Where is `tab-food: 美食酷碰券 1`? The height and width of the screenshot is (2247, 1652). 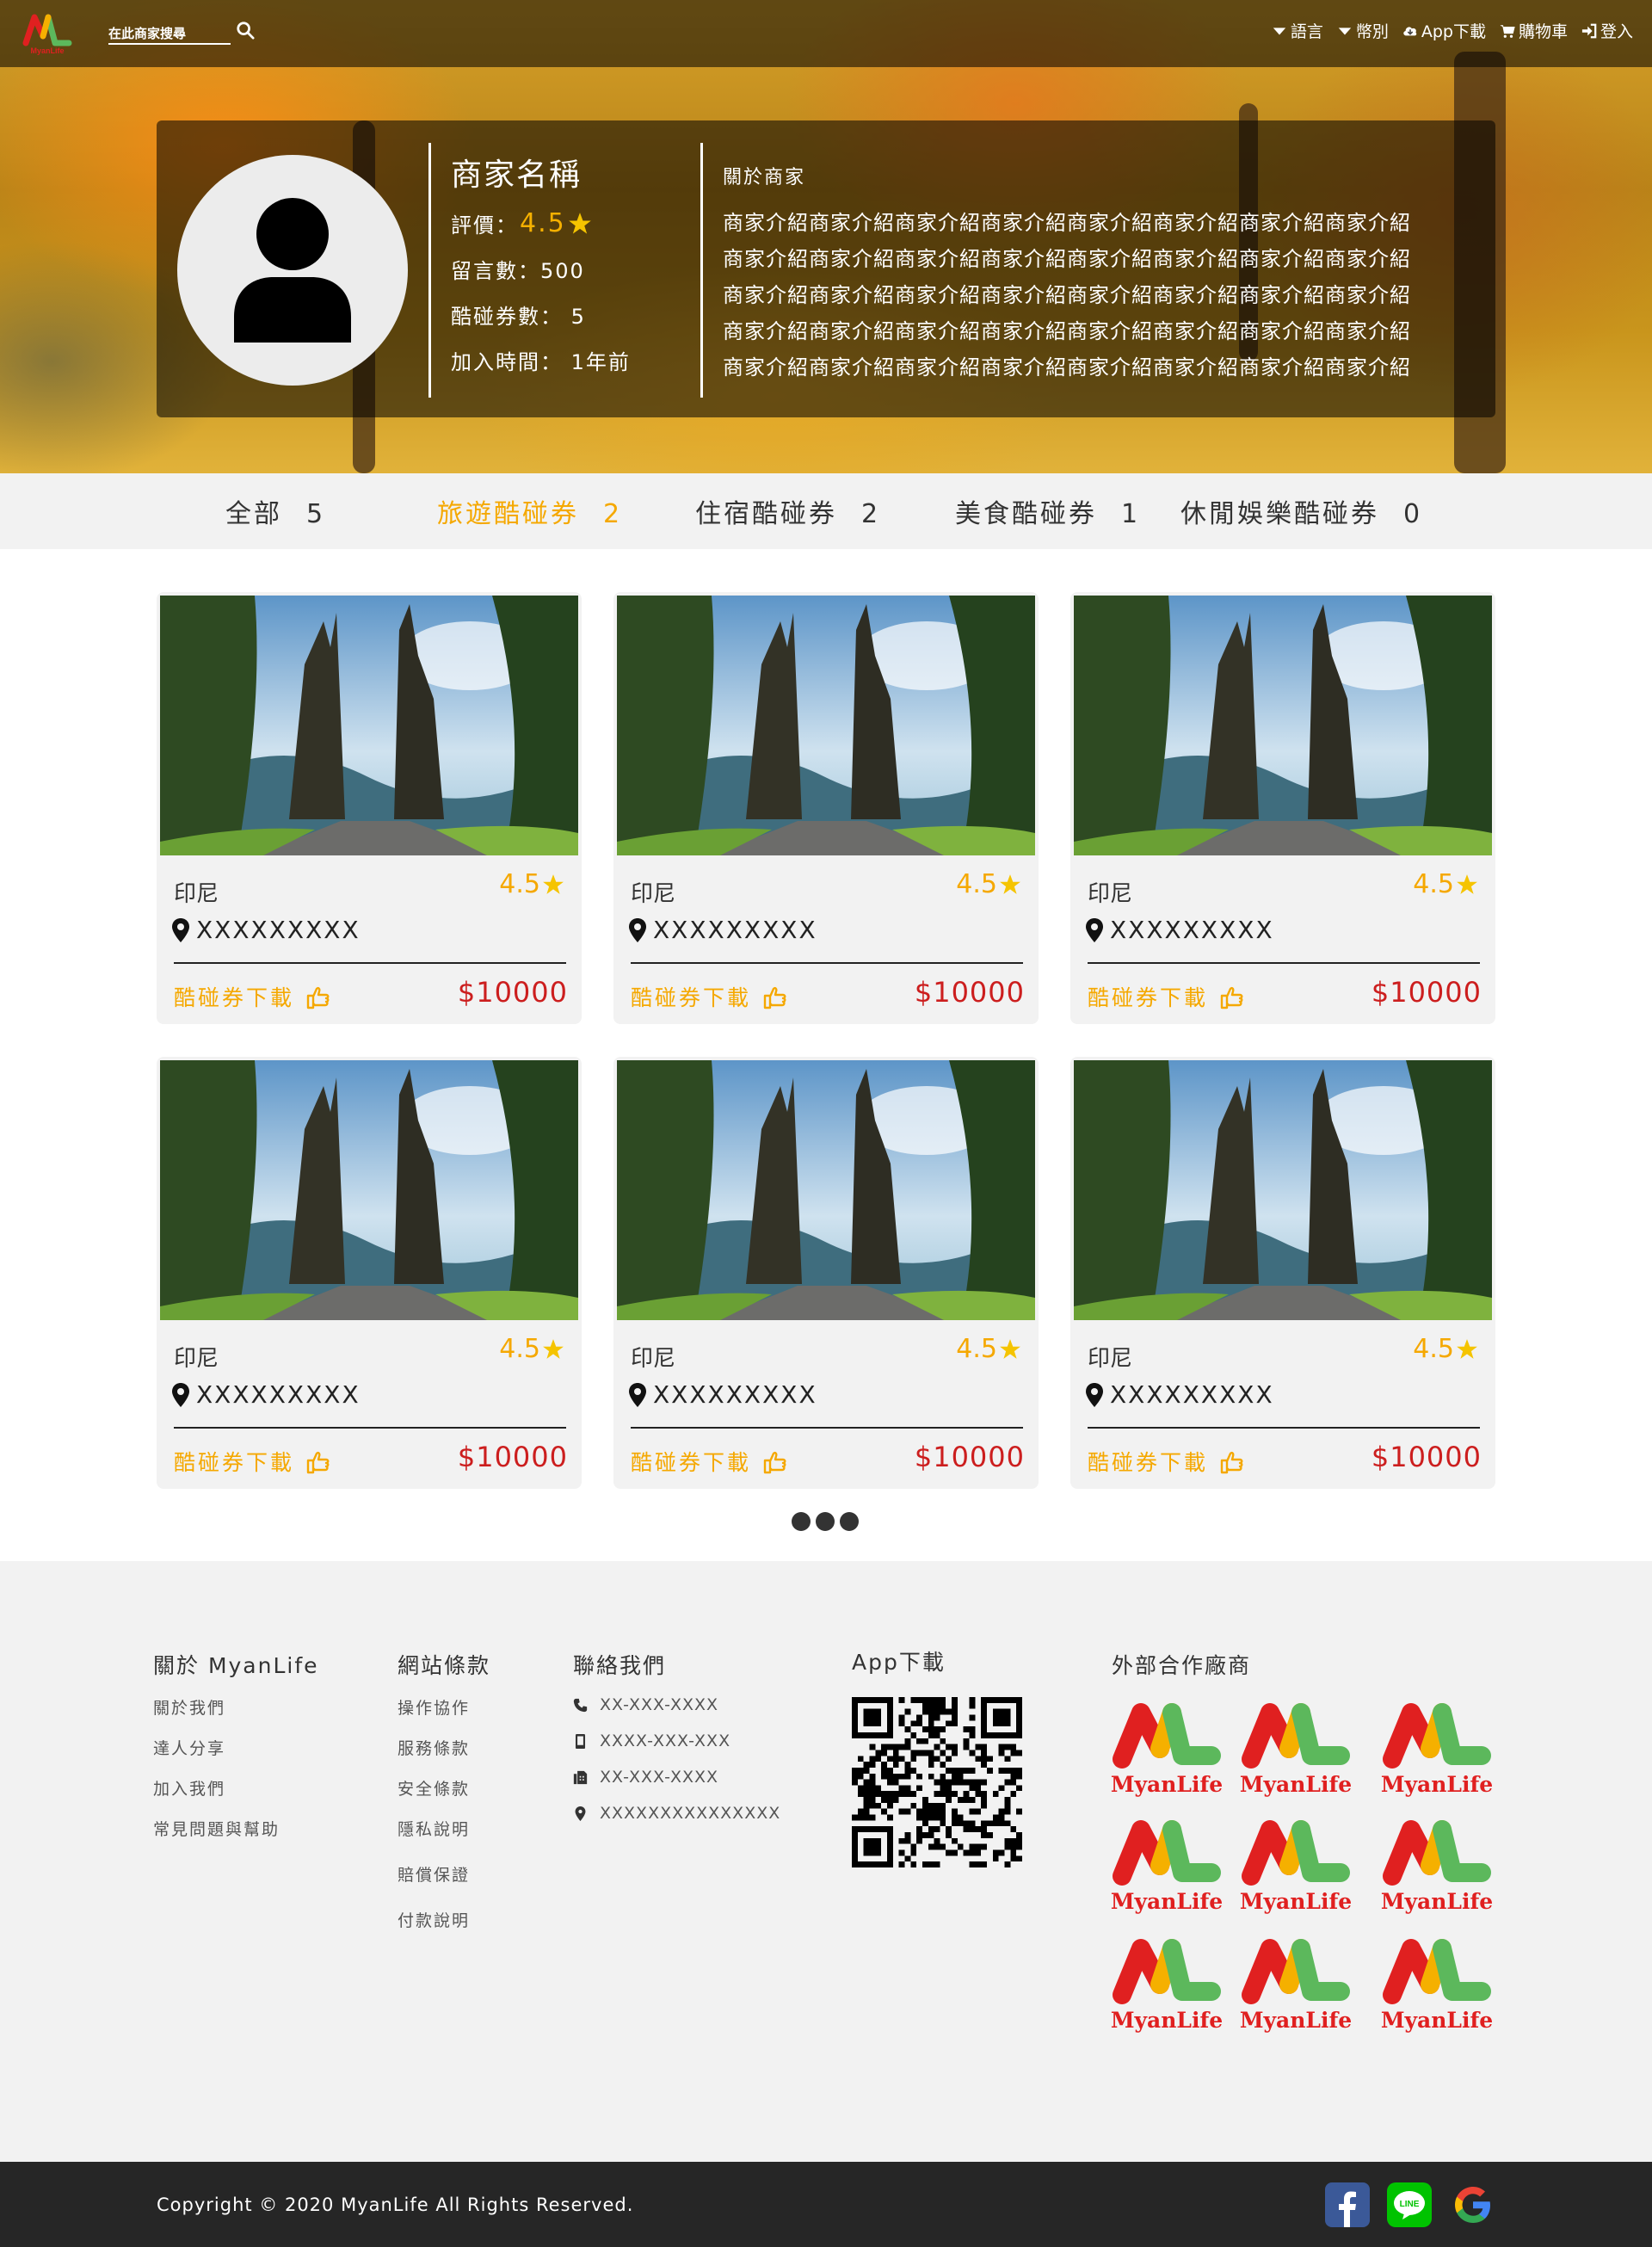 tab-food: 美食酷碰券 1 is located at coordinates (1047, 511).